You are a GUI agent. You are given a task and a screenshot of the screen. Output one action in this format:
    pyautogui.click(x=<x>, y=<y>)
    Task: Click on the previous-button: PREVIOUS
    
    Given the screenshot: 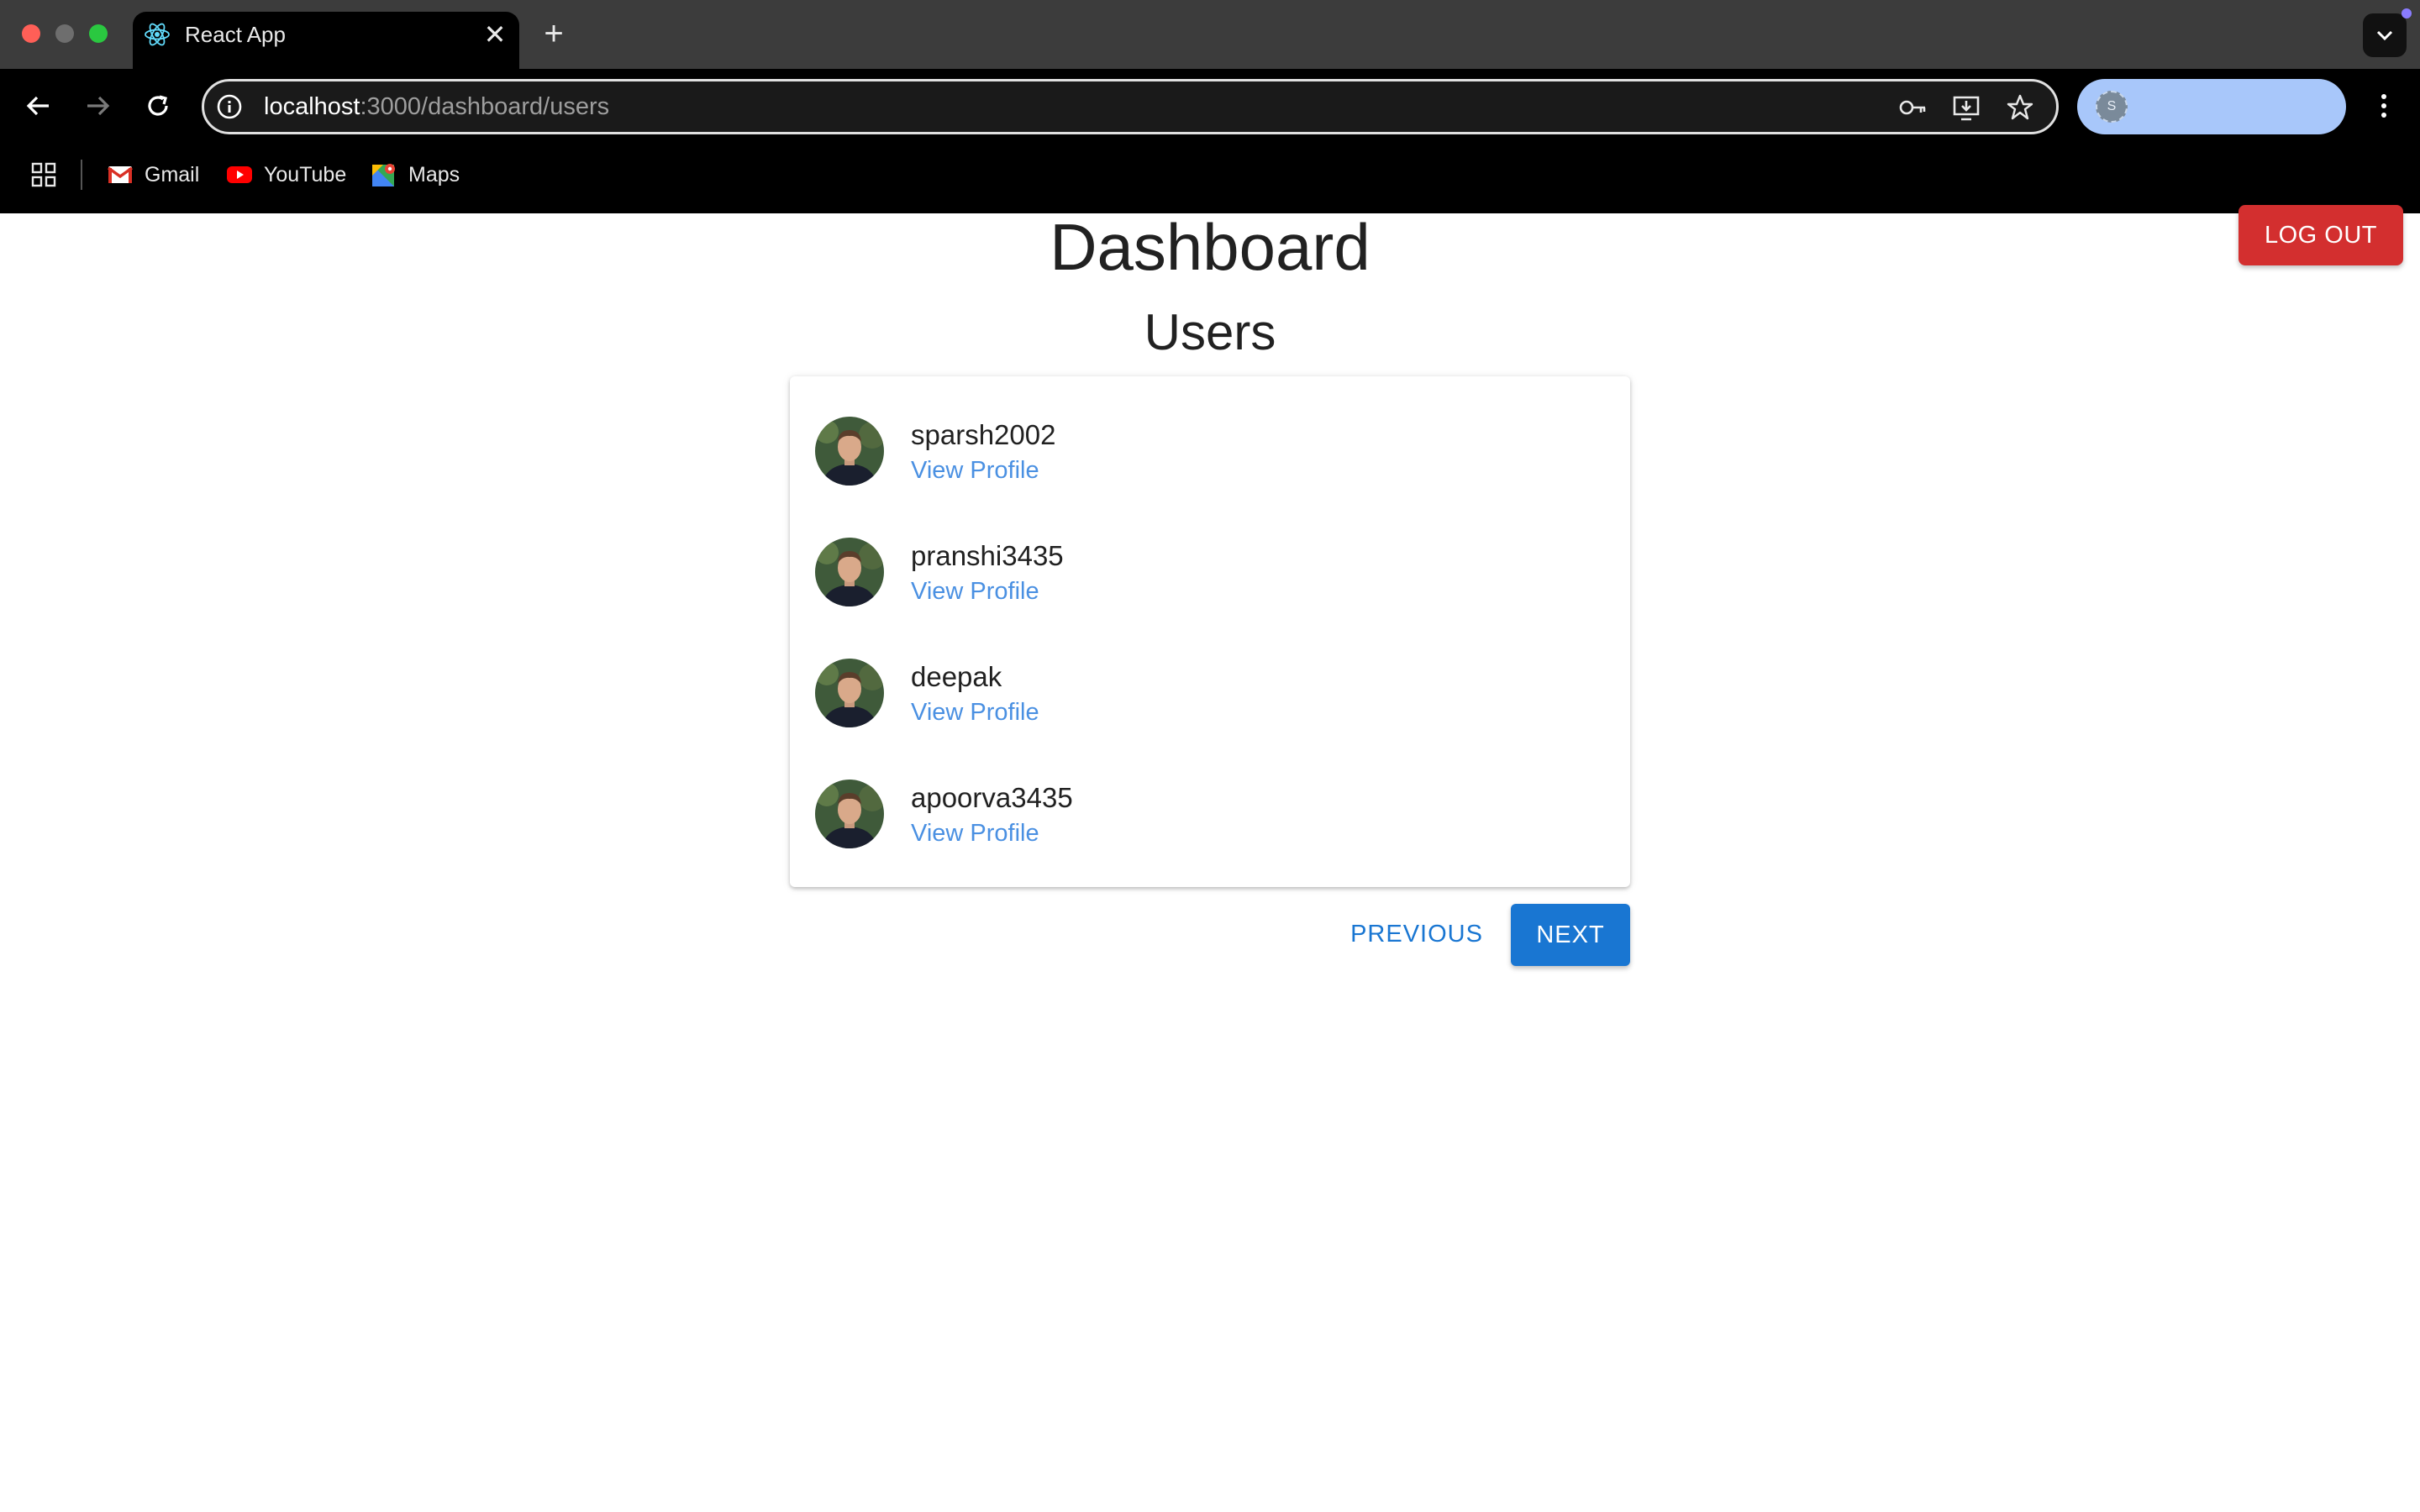 What is the action you would take?
    pyautogui.click(x=1416, y=934)
    